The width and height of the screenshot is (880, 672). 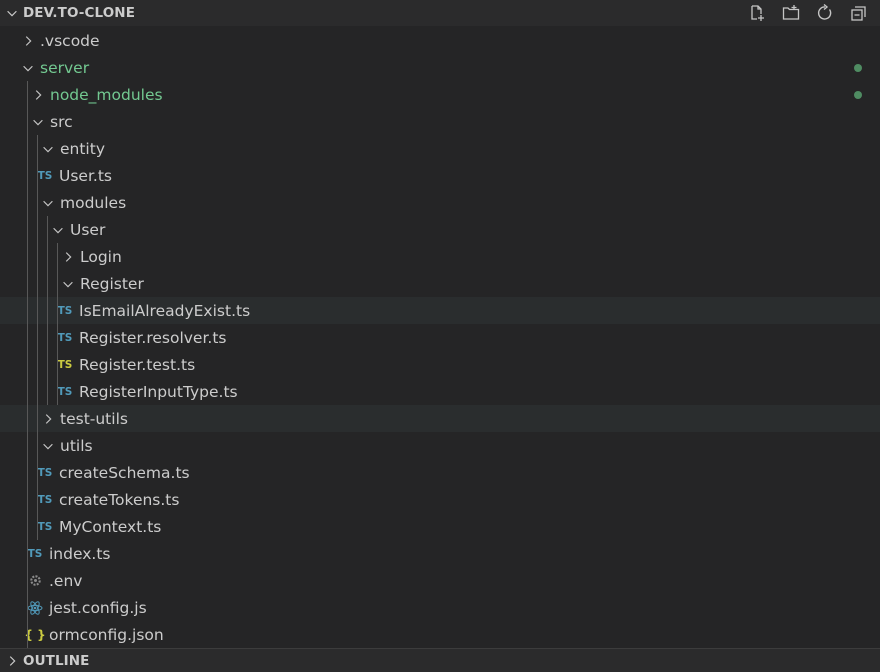 I want to click on tree-file: { } ormconfig.json, so click(x=440, y=634).